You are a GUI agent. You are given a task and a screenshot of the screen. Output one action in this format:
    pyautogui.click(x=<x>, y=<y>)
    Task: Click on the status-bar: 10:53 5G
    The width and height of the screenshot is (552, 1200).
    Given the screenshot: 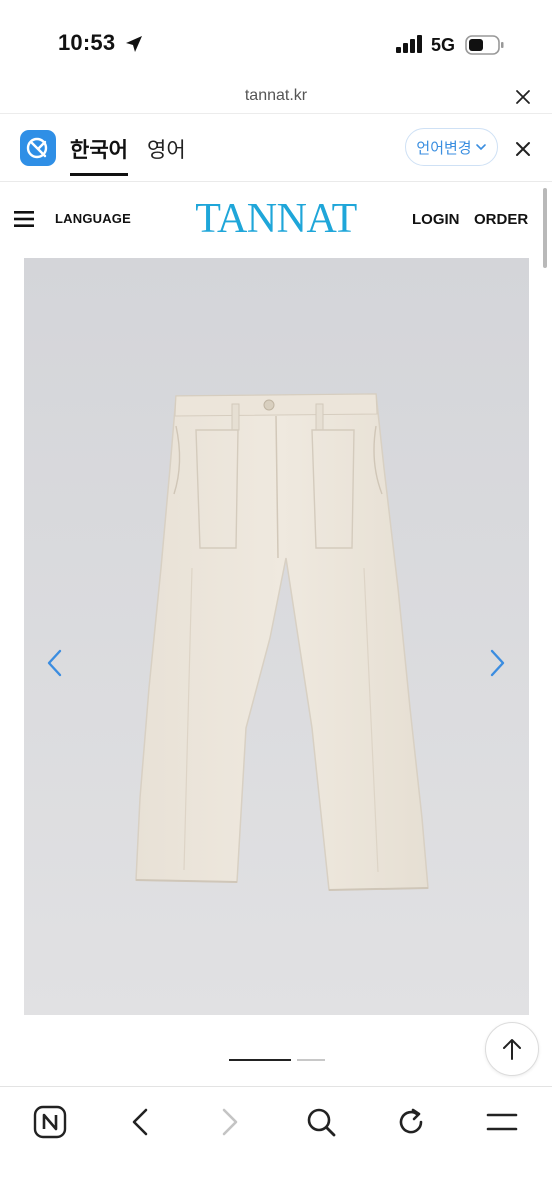 What is the action you would take?
    pyautogui.click(x=276, y=40)
    